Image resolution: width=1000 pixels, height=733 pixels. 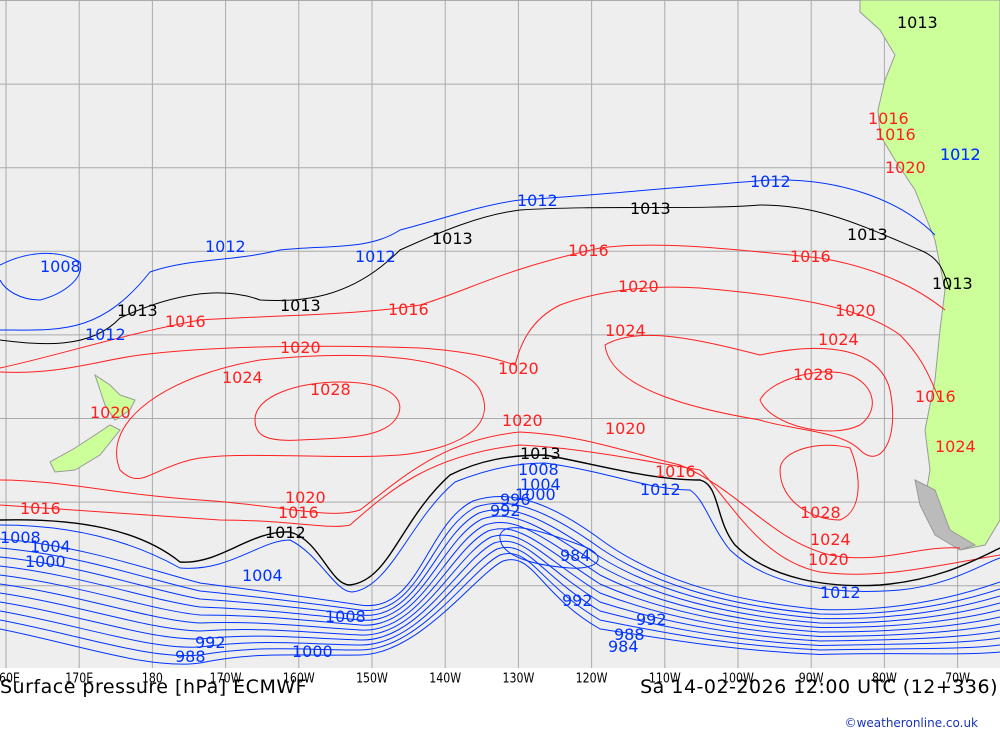 What do you see at coordinates (262, 575) in the screenshot?
I see `isobar-label: 1004` at bounding box center [262, 575].